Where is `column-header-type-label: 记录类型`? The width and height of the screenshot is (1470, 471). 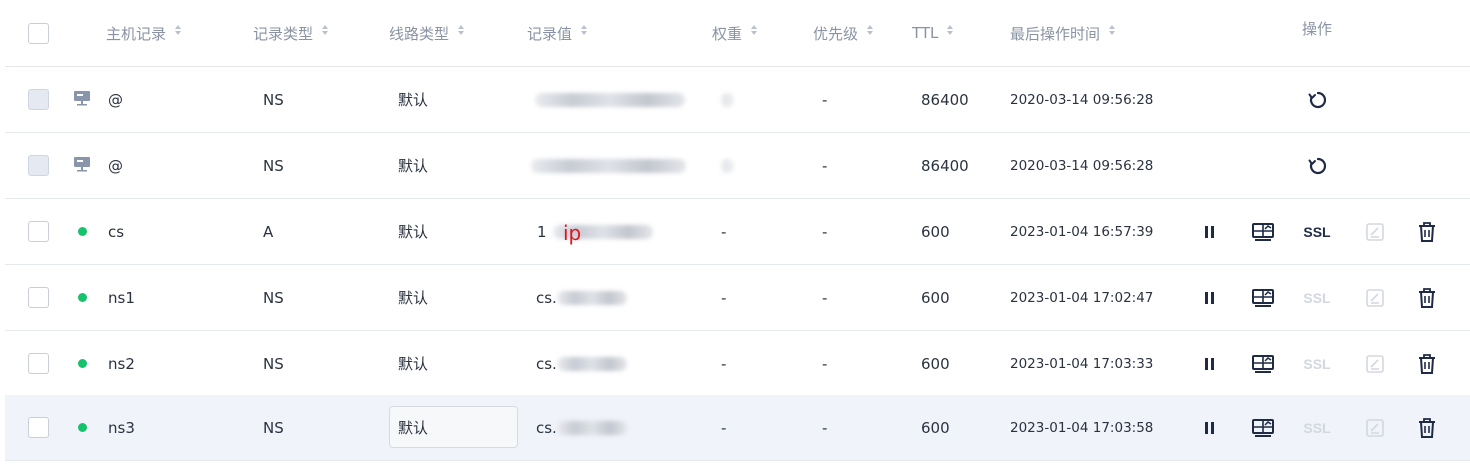
column-header-type-label: 记录类型 is located at coordinates (283, 33).